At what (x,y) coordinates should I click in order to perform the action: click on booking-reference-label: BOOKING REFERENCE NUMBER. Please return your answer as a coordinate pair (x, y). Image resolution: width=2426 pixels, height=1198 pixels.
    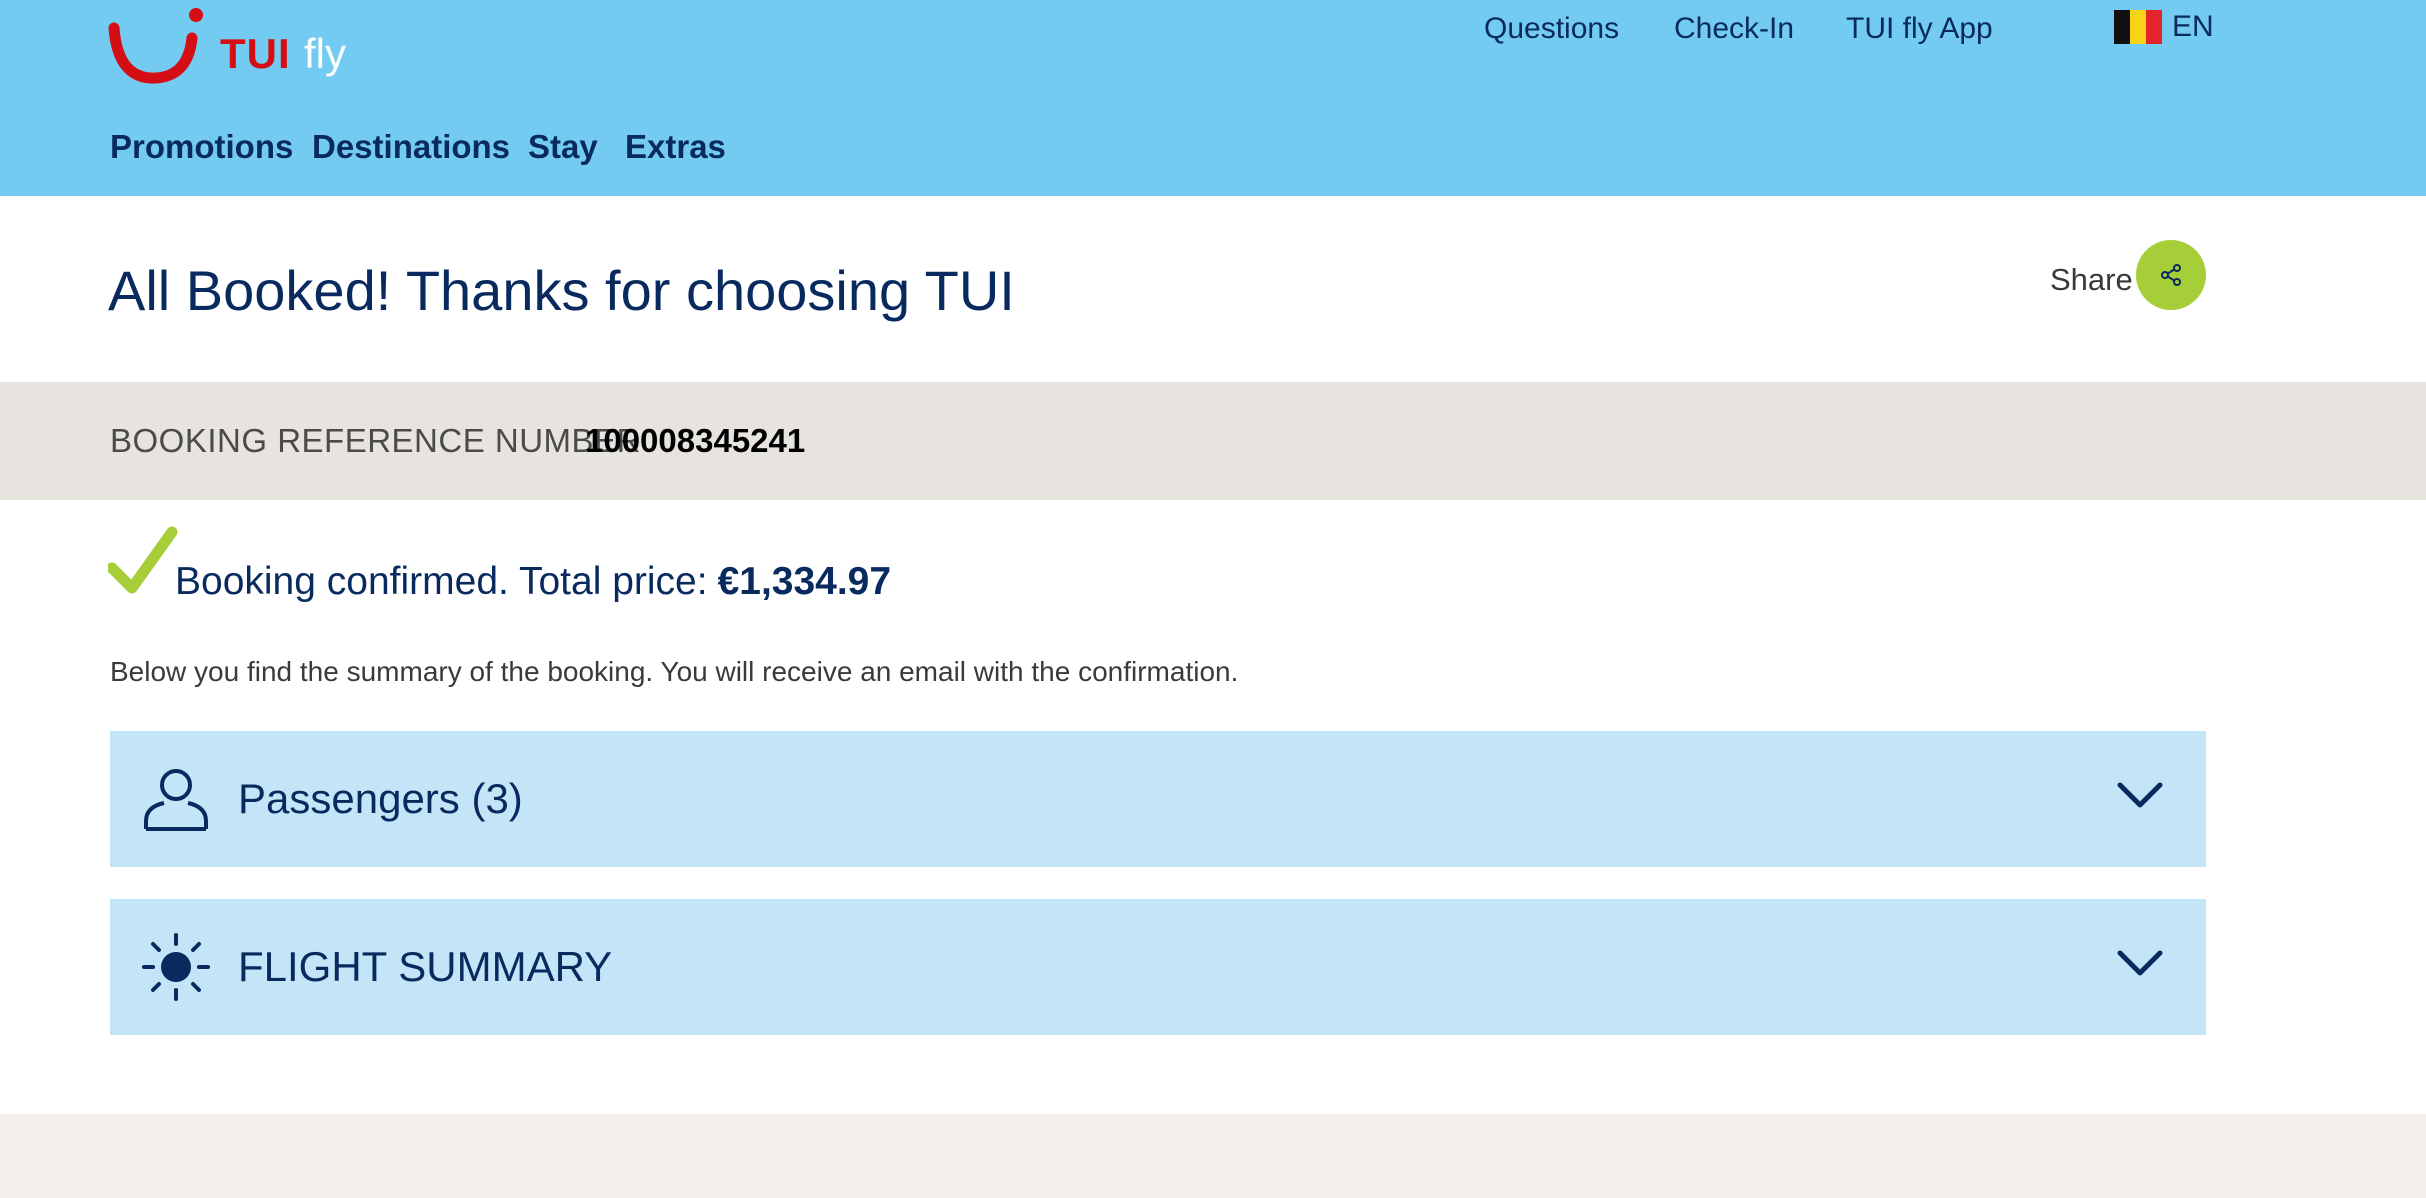
    Looking at the image, I should click on (375, 440).